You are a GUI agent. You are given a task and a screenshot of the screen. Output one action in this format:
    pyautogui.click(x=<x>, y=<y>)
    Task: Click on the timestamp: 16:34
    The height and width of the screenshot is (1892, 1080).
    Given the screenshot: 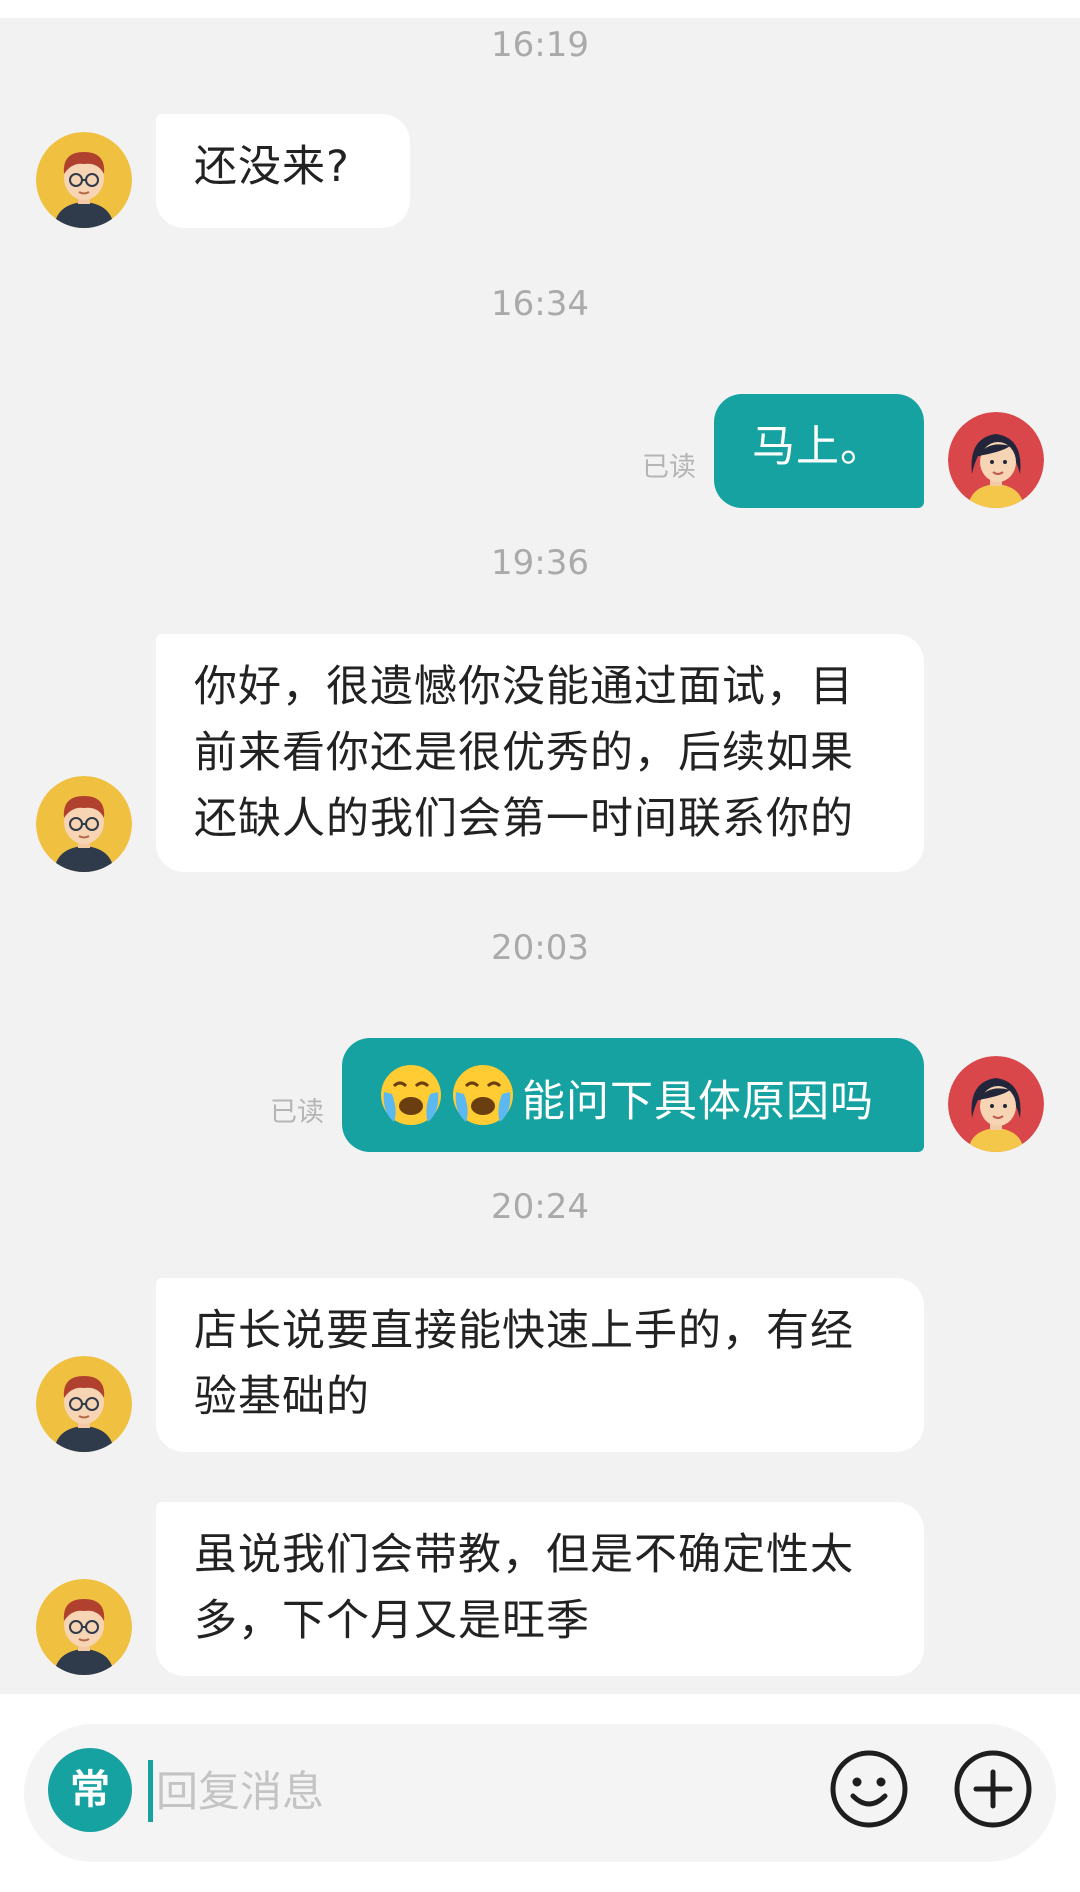 What is the action you would take?
    pyautogui.click(x=540, y=304)
    